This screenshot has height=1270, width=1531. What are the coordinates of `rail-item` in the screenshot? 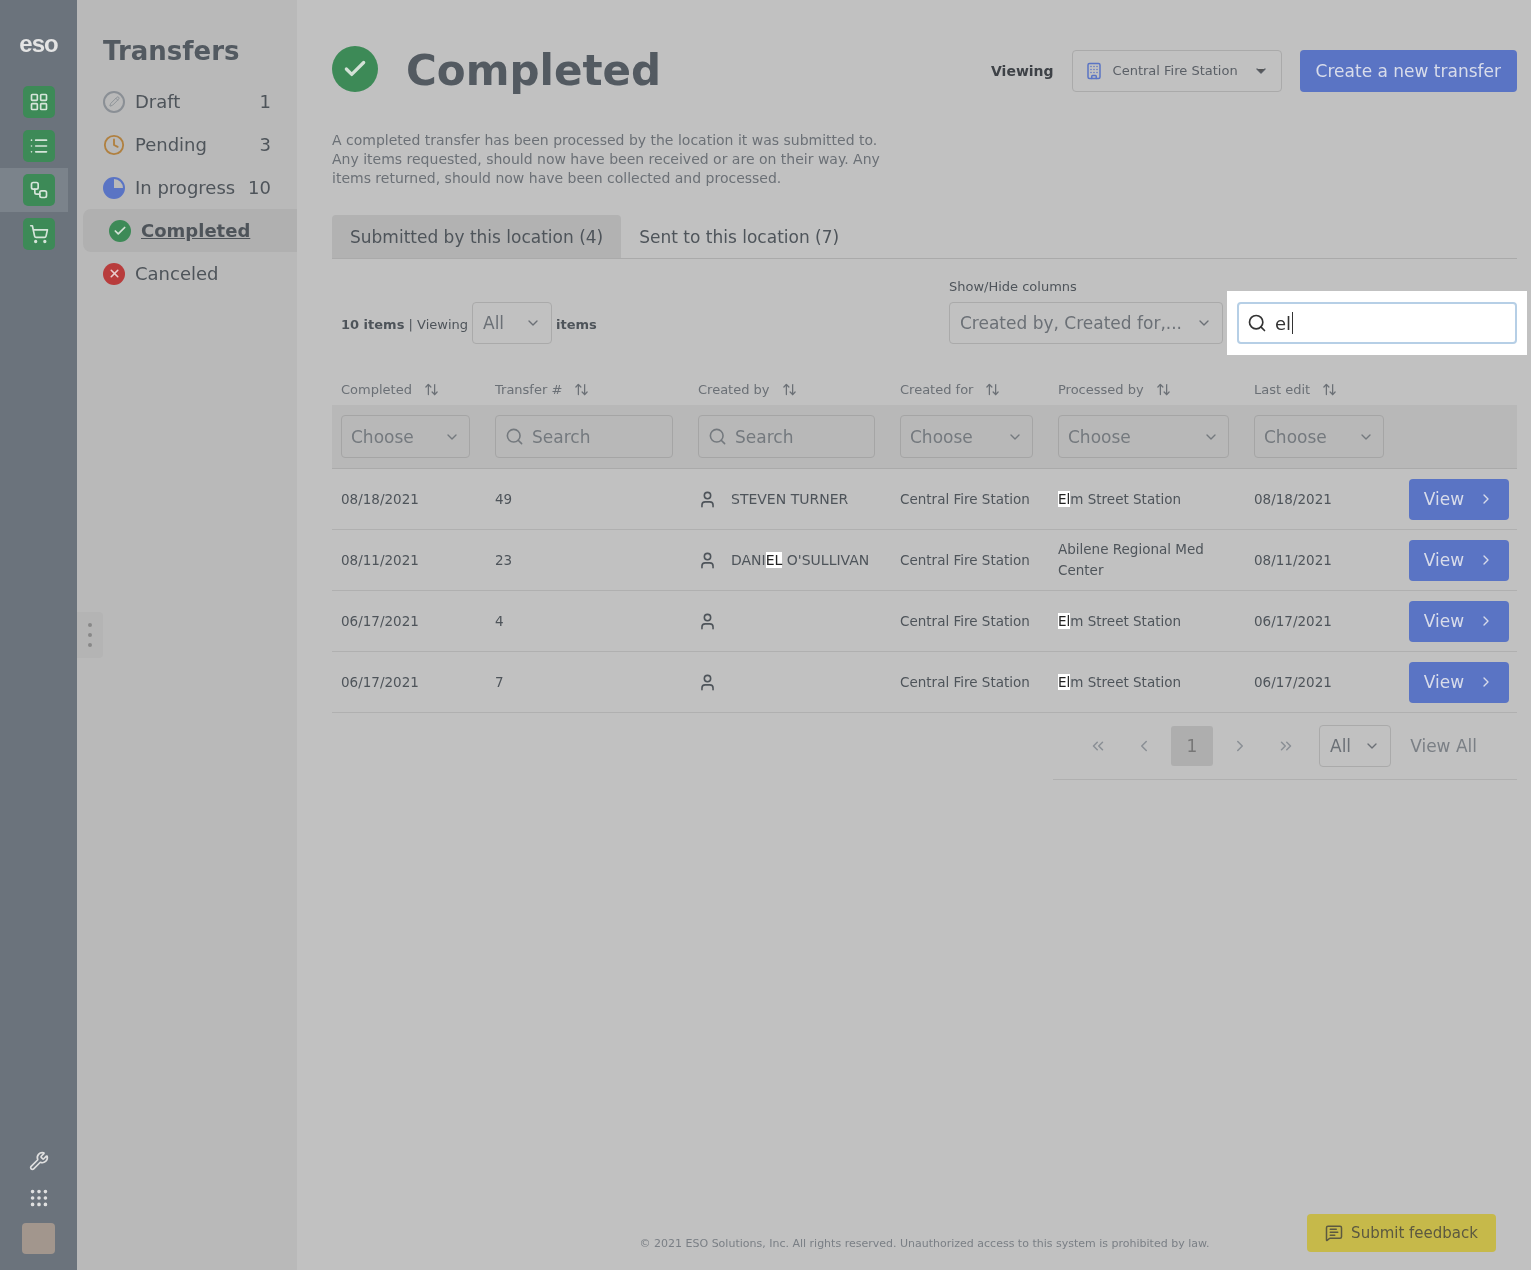 It's located at (34, 190).